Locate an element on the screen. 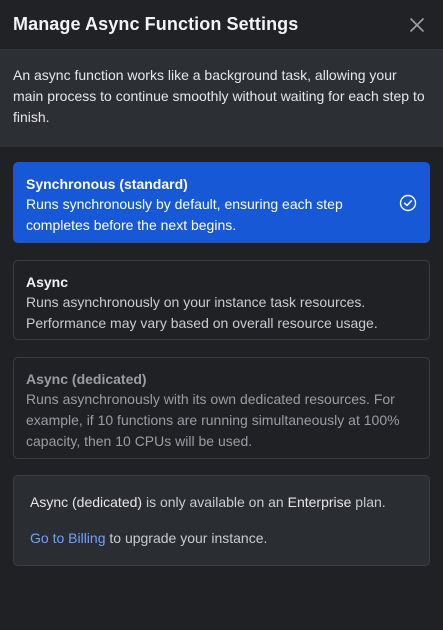 Image resolution: width=443 pixels, height=630 pixels. option-title: Async (dedicated) is located at coordinates (86, 379).